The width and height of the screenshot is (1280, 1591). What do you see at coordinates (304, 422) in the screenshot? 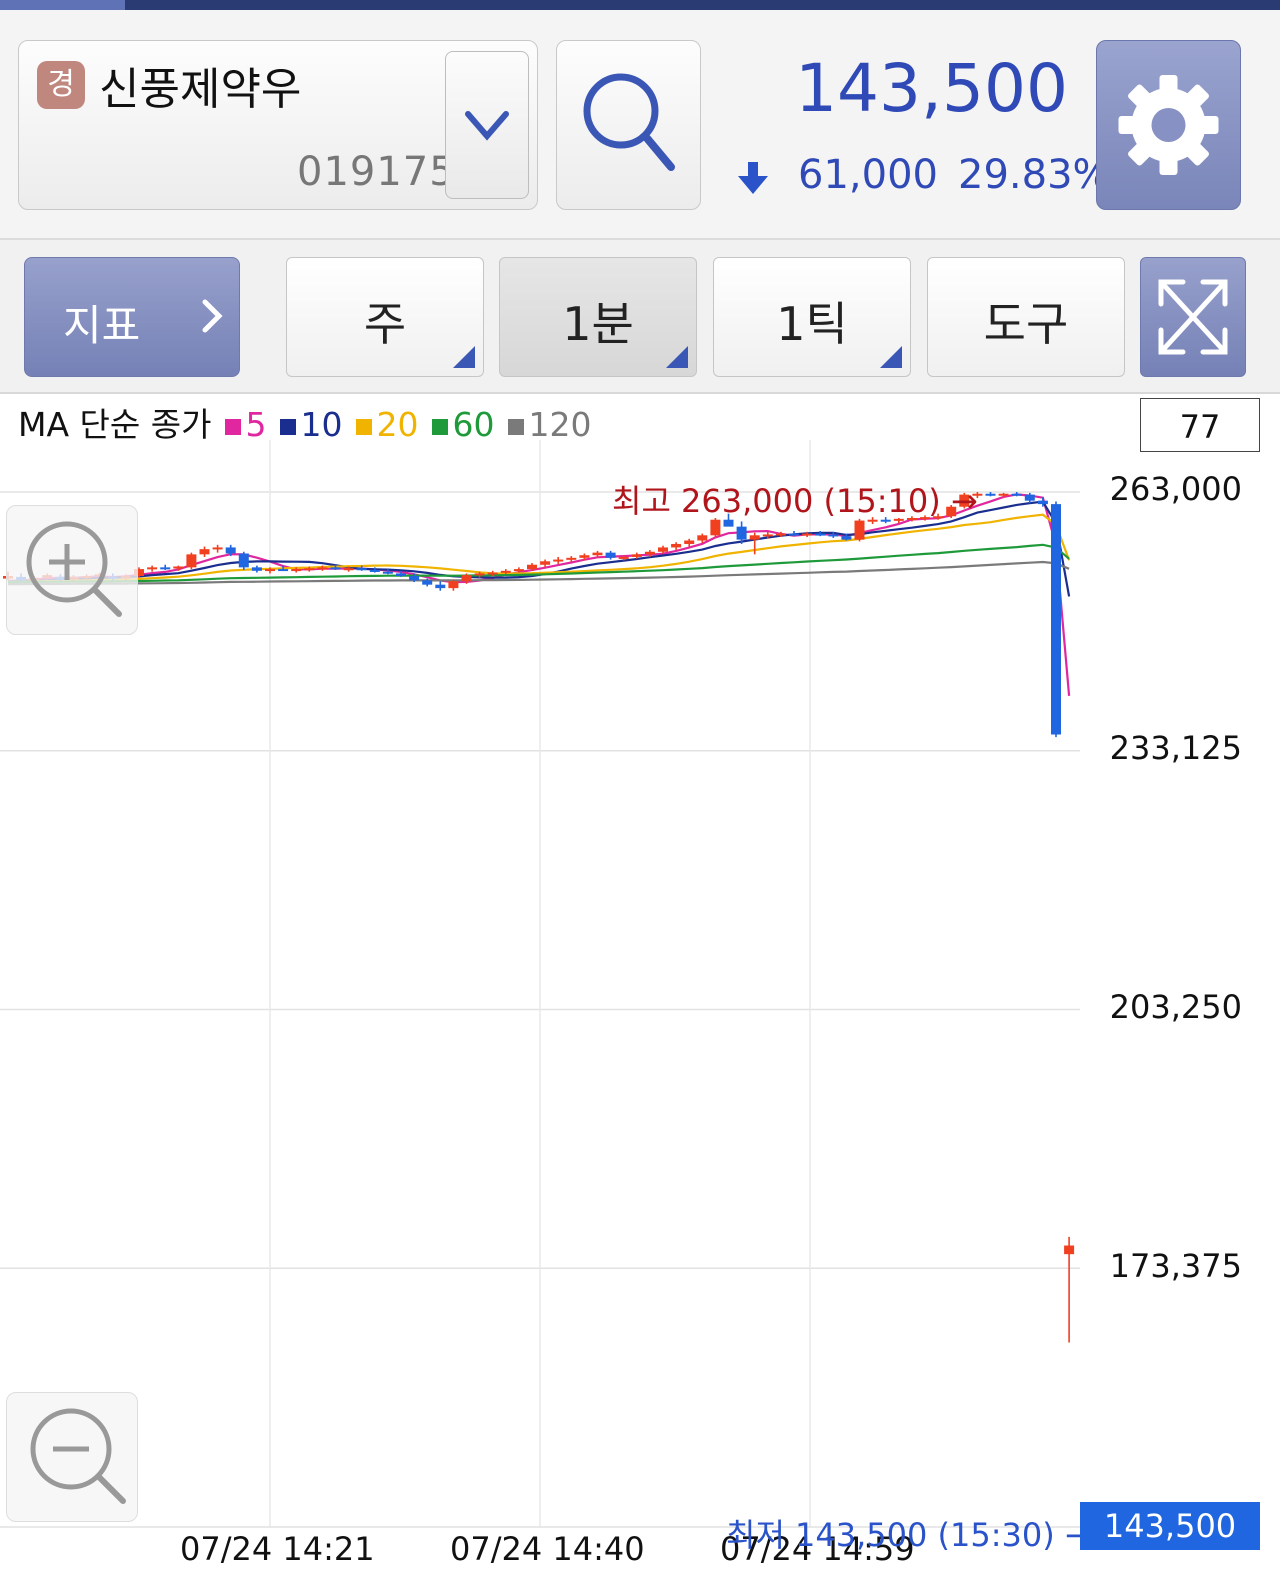
I see `ma-legend: MA 단순 종가 5 10 20 60 120` at bounding box center [304, 422].